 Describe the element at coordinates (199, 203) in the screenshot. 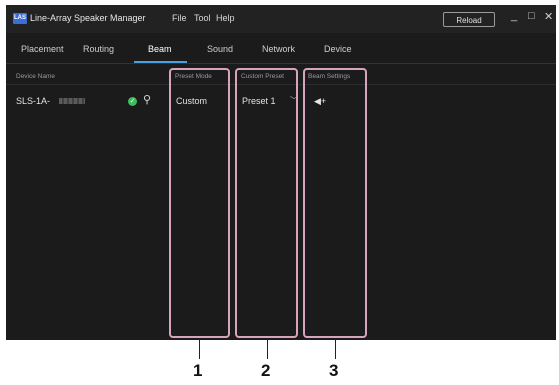

I see `highlight-preset-mode` at that location.